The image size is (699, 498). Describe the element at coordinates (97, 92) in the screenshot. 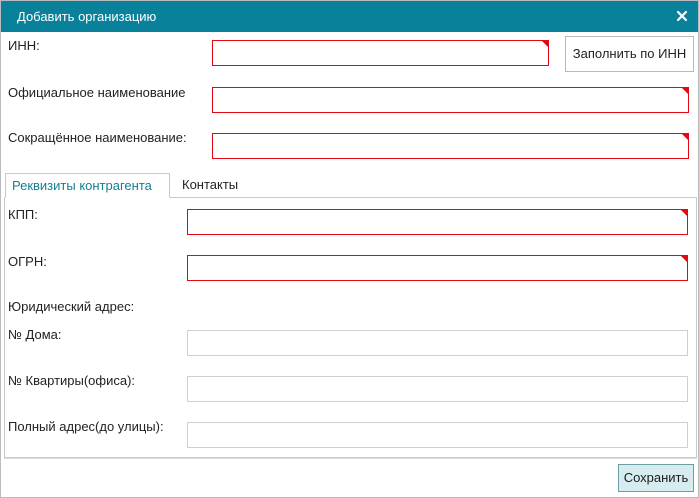

I see `official-name-label: Официальное наименование` at that location.